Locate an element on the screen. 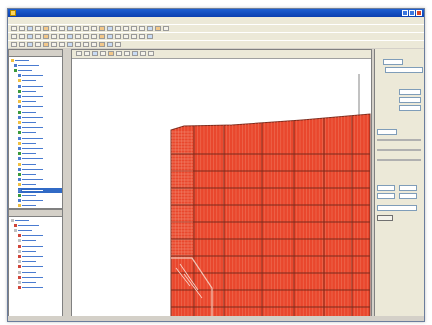 The width and height of the screenshot is (432, 325). layer-list-pane is located at coordinates (35, 265).